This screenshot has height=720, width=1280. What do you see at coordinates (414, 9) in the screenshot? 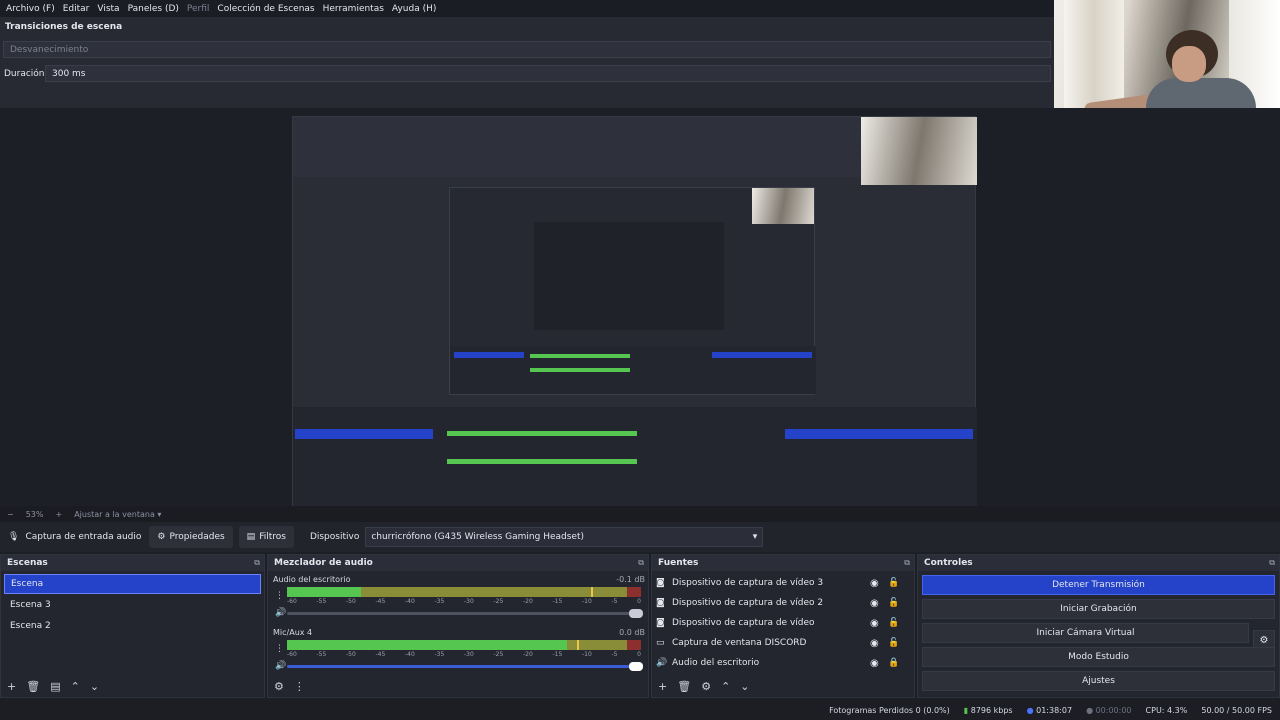
I see `menu-help: Ayuda (H)` at bounding box center [414, 9].